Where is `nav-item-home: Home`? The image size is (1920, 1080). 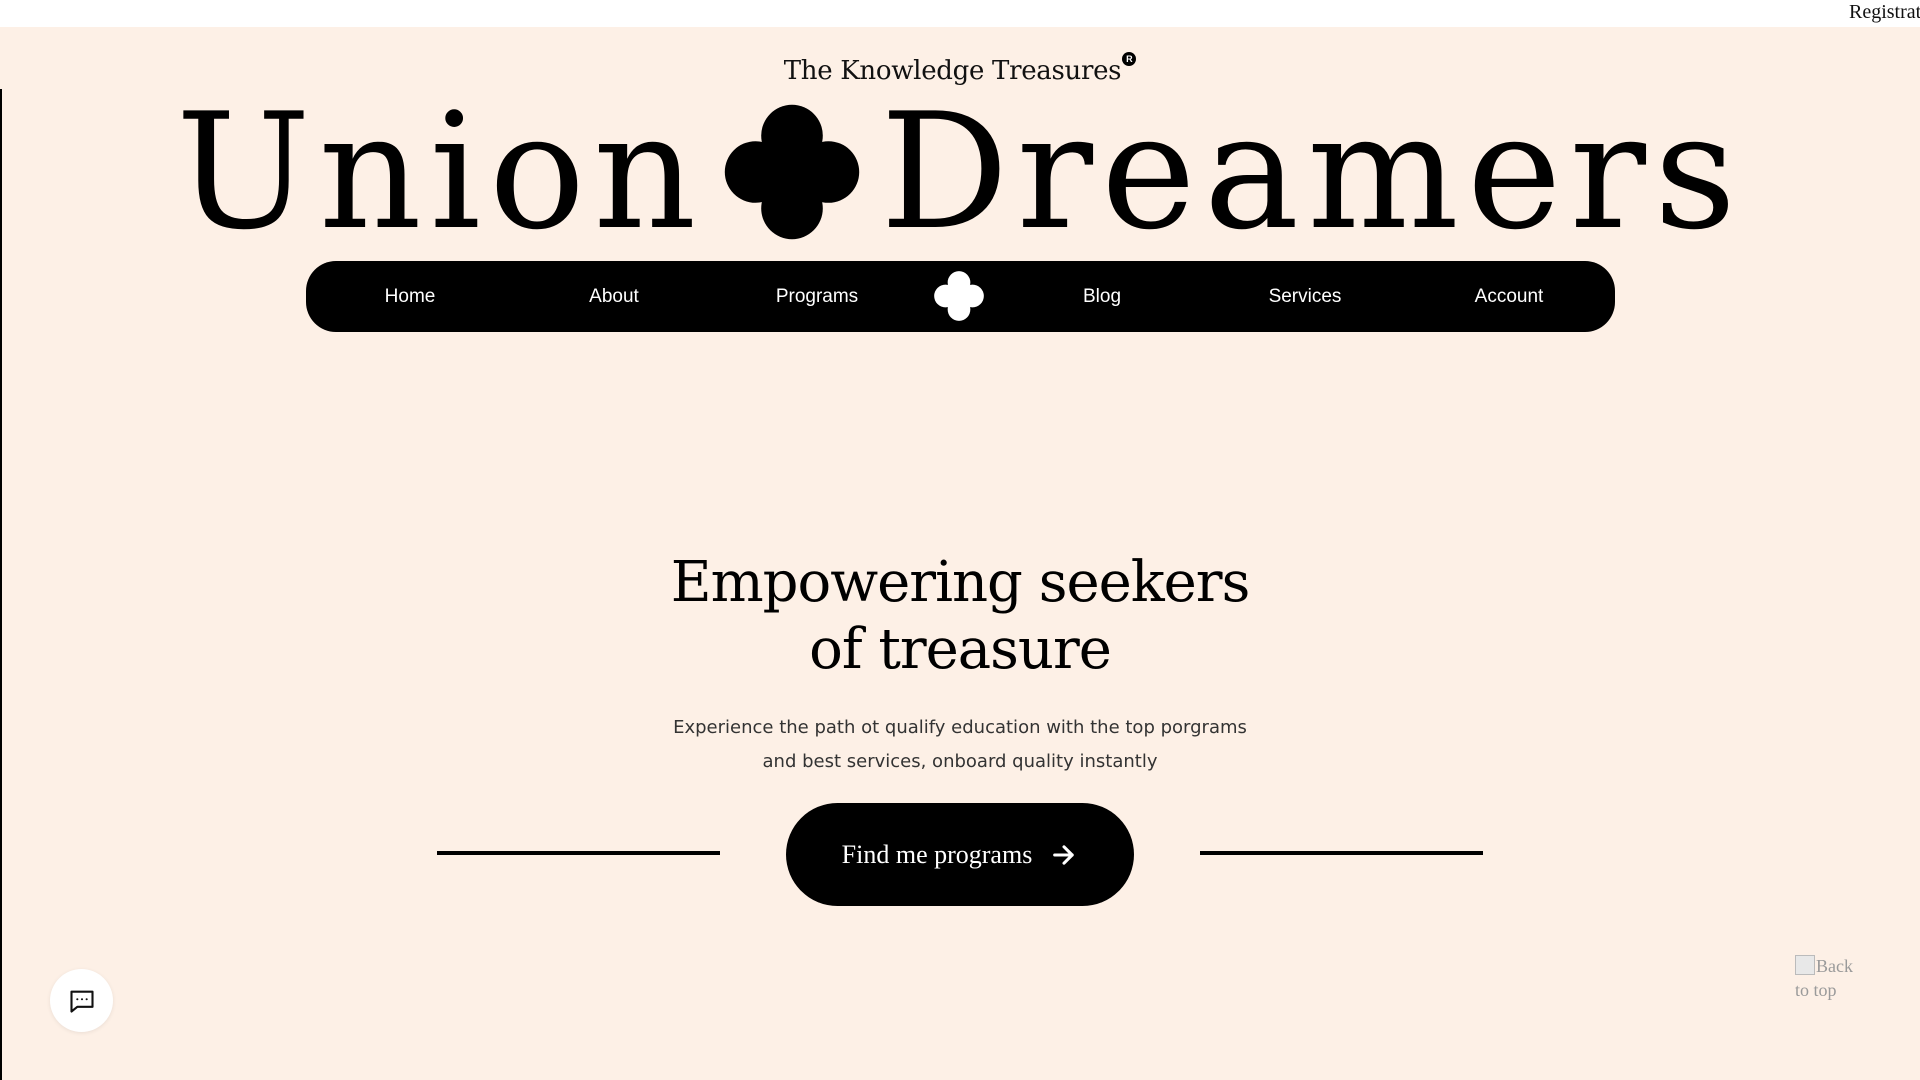 nav-item-home: Home is located at coordinates (410, 296).